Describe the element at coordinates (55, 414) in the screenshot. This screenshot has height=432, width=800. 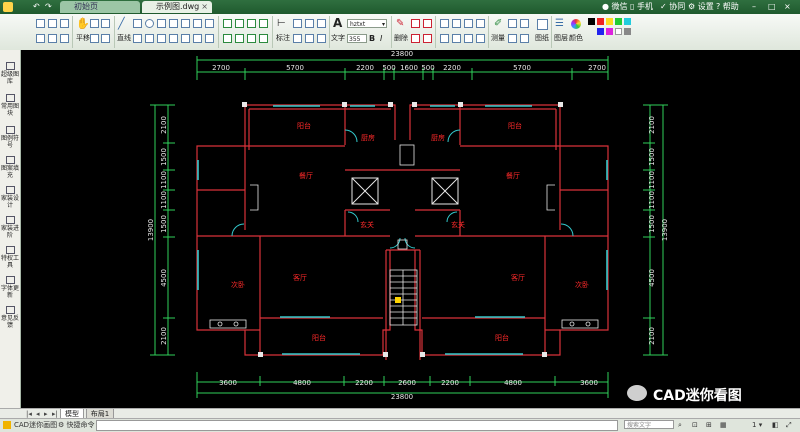
I see `last-tab-icon: ▸|` at that location.